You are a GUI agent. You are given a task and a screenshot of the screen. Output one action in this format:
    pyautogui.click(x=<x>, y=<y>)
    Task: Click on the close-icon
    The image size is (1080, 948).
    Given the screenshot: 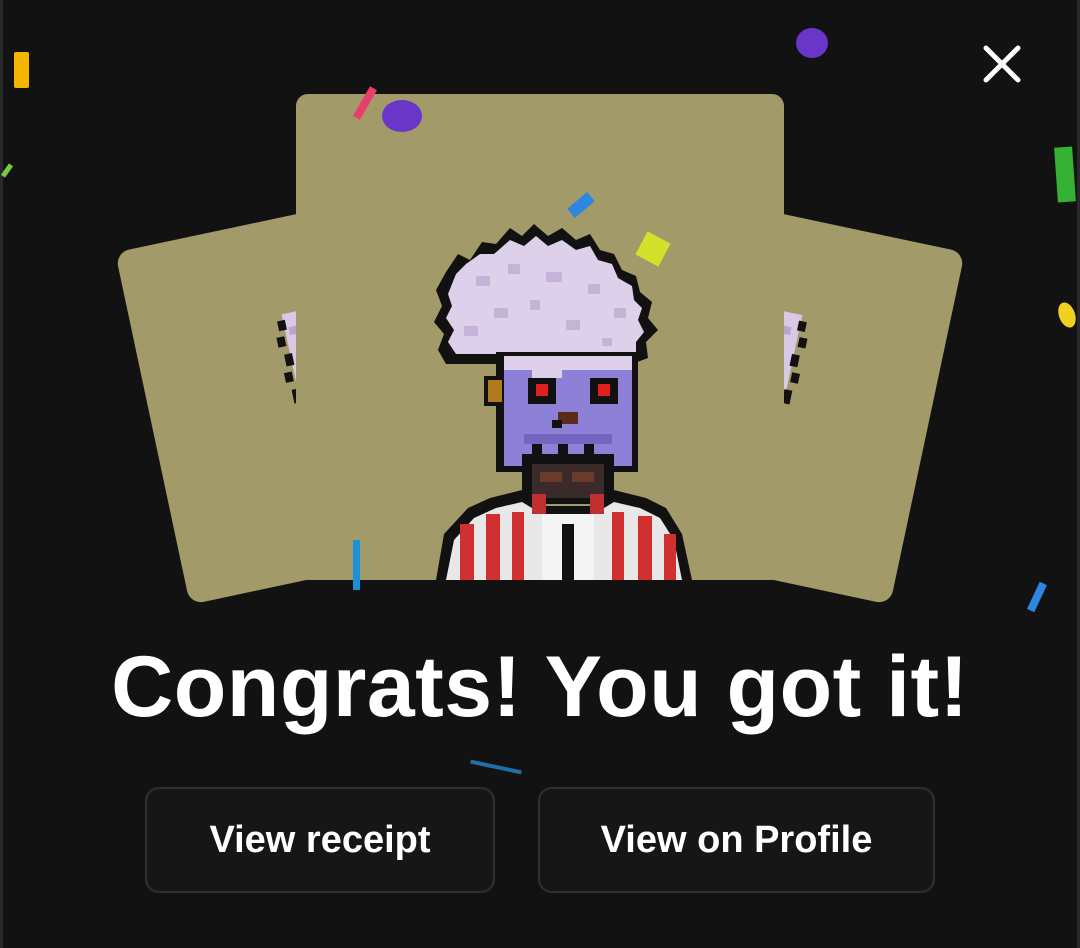 What is the action you would take?
    pyautogui.click(x=1002, y=64)
    